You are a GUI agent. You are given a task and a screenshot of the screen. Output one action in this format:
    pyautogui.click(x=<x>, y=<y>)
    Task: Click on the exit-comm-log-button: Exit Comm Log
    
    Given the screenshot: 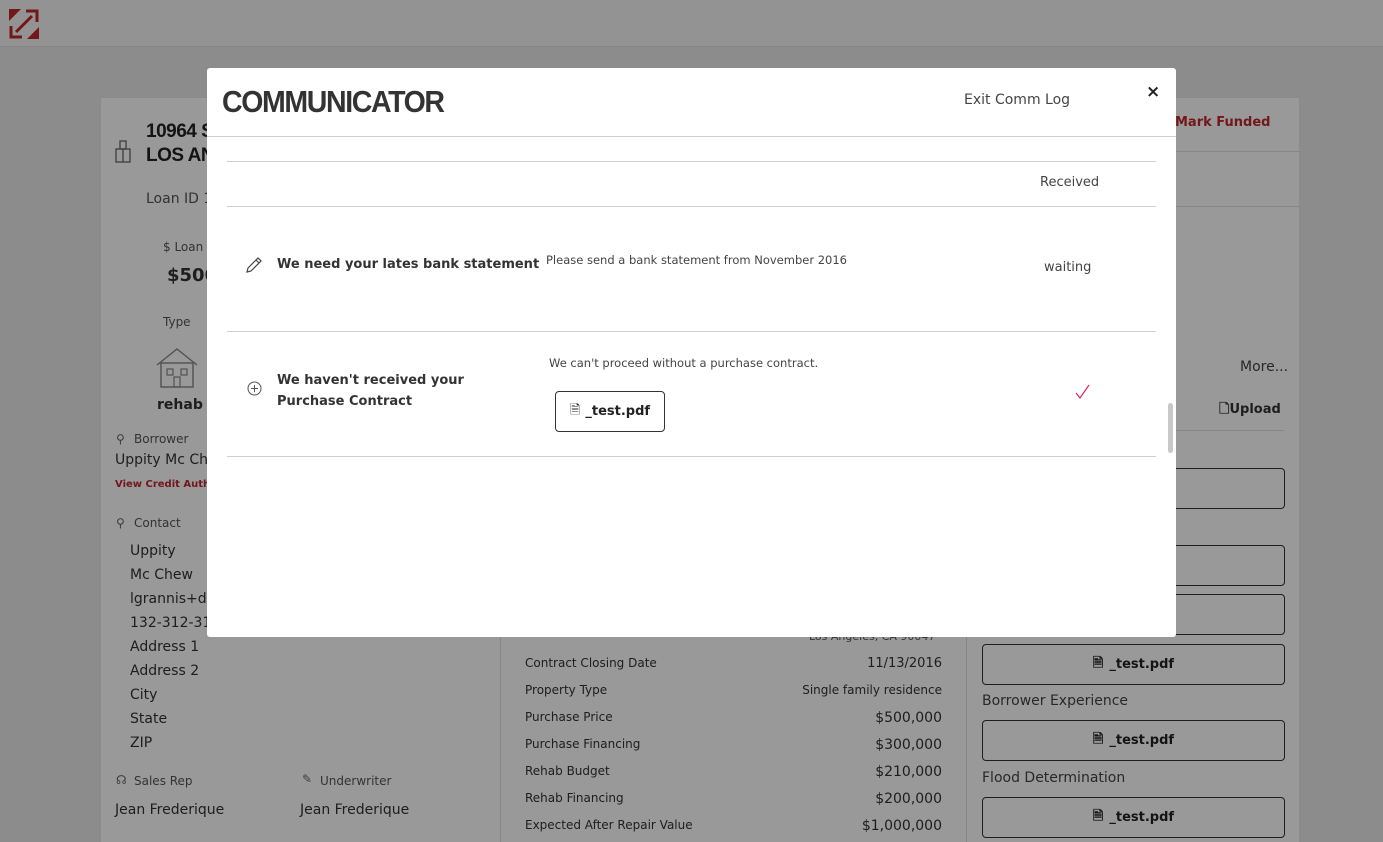 What is the action you would take?
    pyautogui.click(x=1017, y=100)
    